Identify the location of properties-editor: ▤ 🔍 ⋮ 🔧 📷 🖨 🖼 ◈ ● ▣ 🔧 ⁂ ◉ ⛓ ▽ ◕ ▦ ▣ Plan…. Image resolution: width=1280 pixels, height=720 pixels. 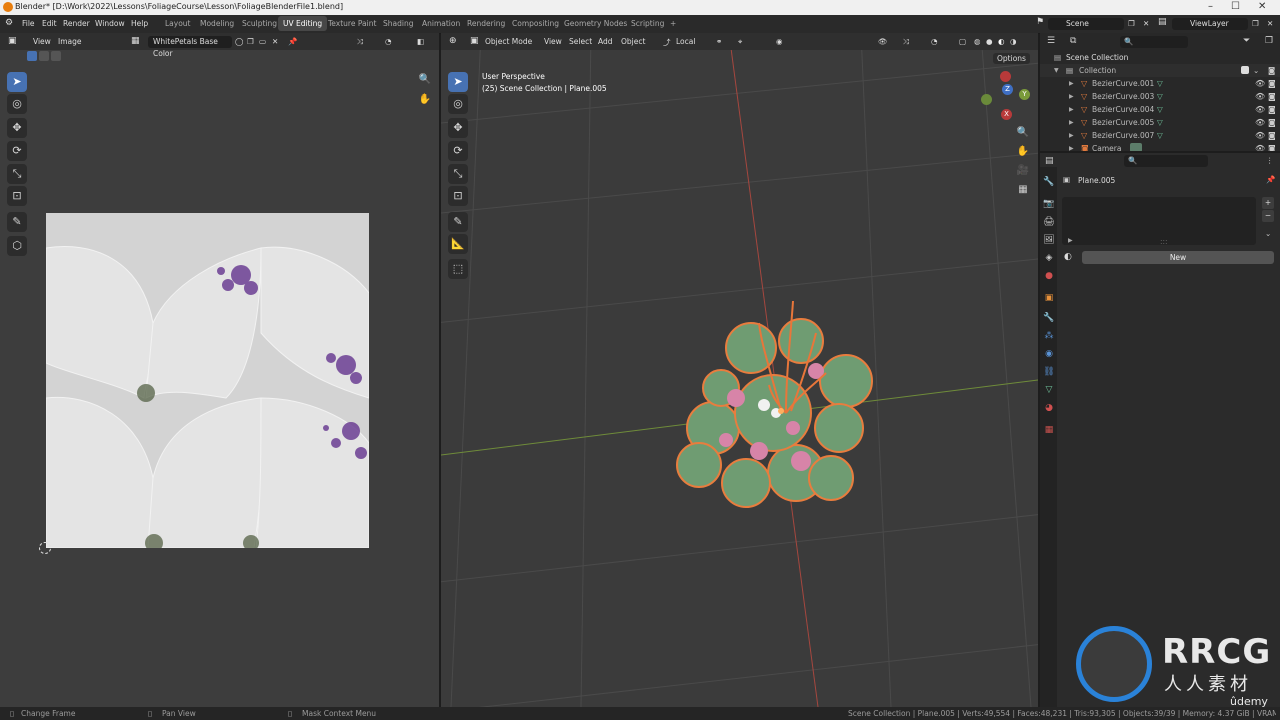
(1160, 430).